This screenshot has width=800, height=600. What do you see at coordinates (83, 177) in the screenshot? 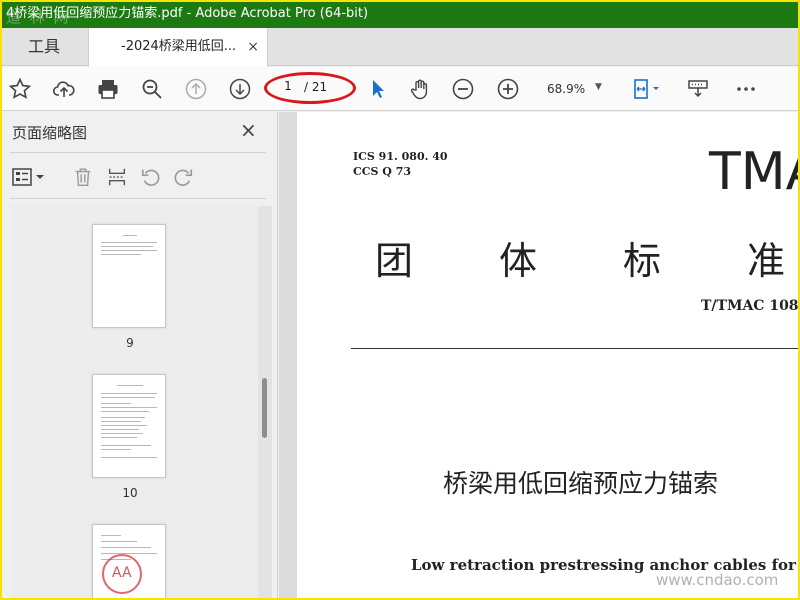
I see `trash-icon` at bounding box center [83, 177].